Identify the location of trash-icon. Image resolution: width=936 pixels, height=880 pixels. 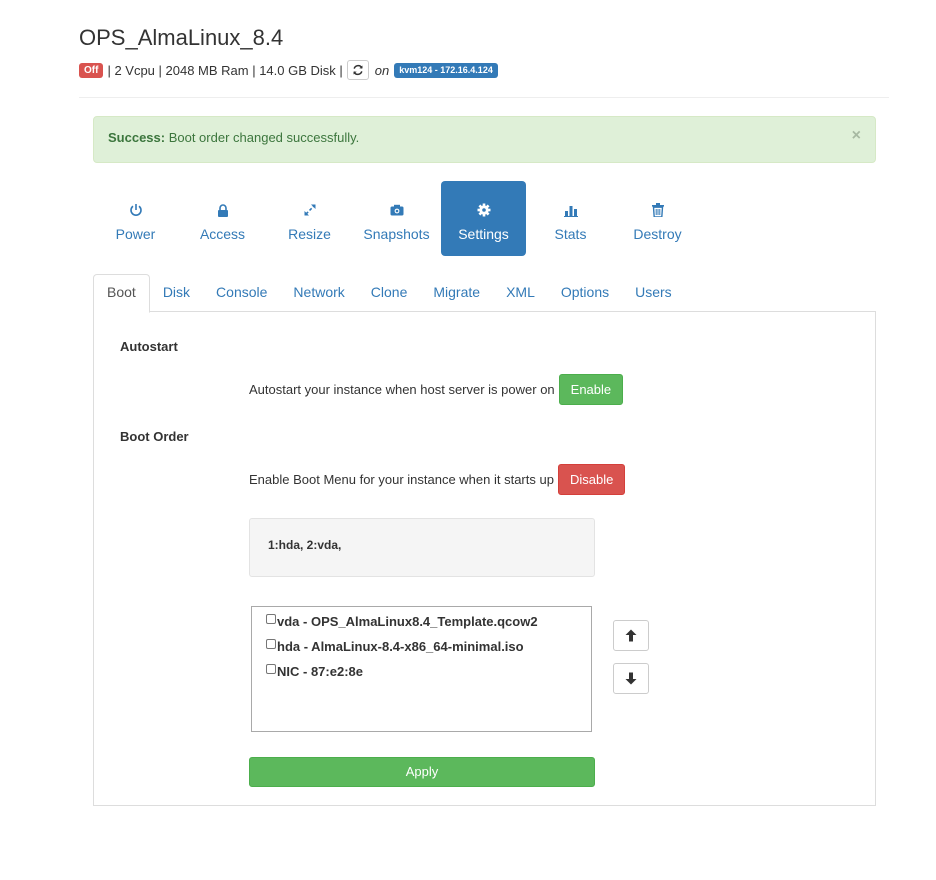
(657, 210).